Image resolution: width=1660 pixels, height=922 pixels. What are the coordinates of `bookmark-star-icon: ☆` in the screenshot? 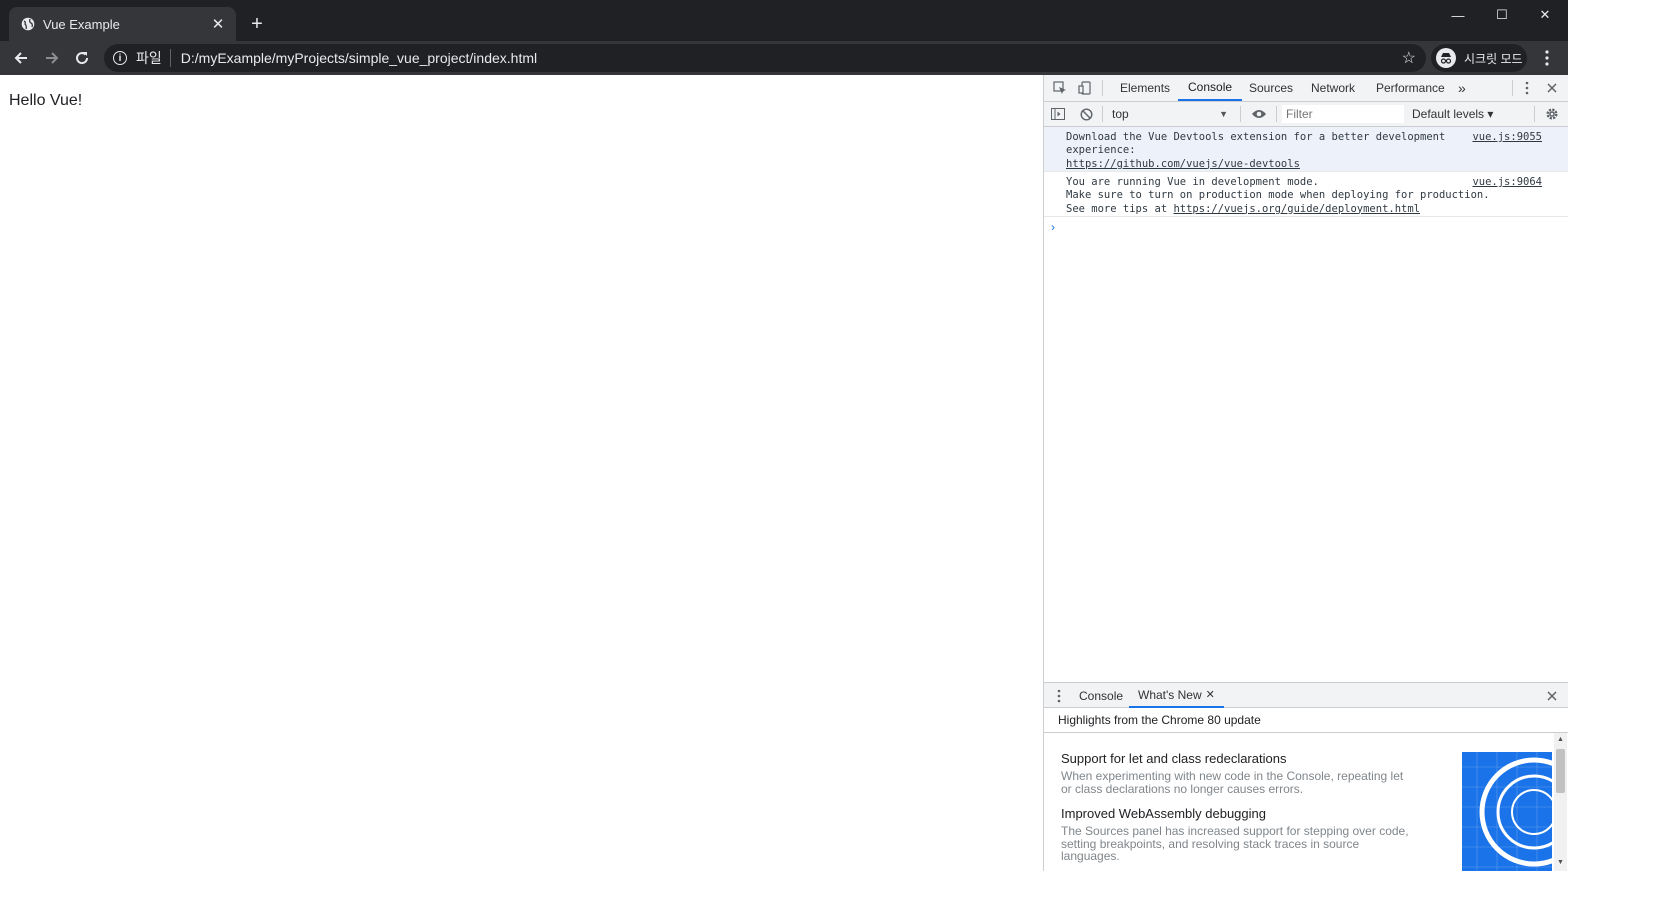 It's located at (1409, 58).